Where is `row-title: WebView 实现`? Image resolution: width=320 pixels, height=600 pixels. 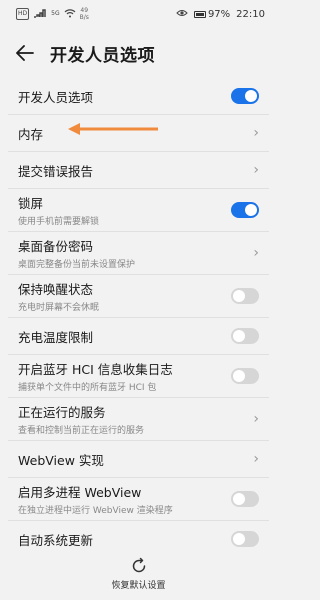
row-title: WebView 实现 is located at coordinates (61, 460).